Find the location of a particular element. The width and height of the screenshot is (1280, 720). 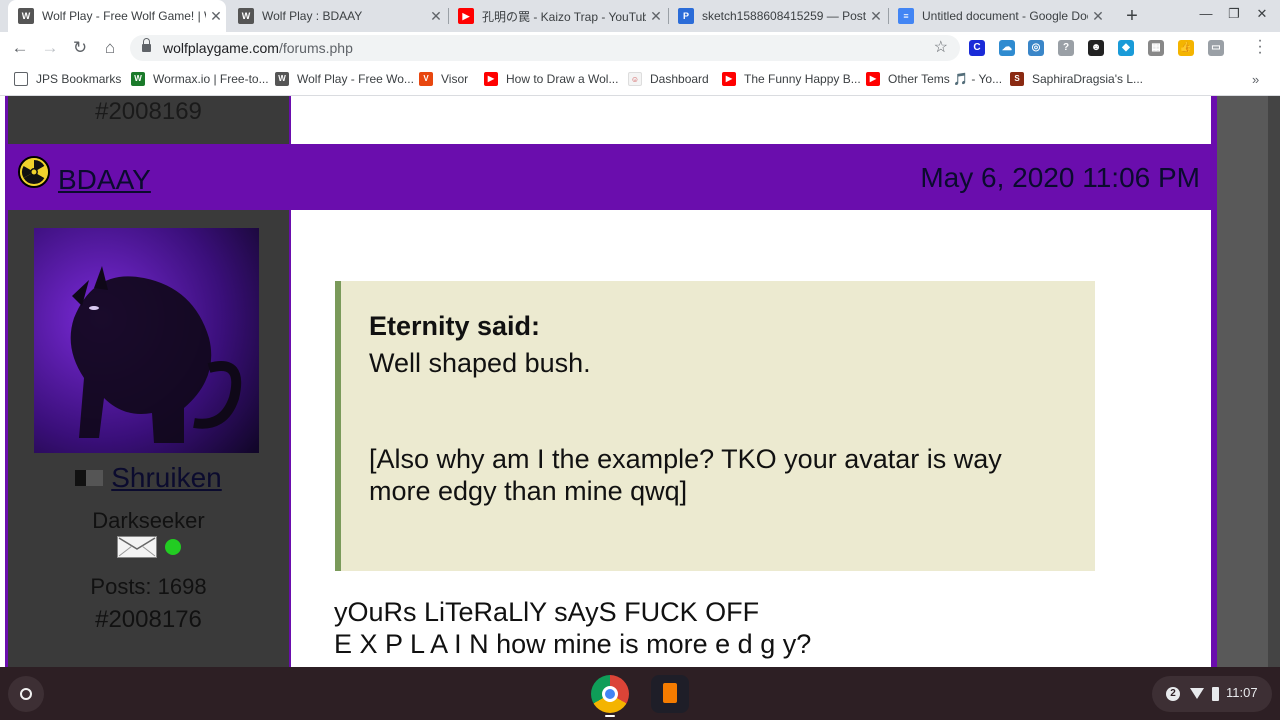

bookmark-item: JPS Bookmarks is located at coordinates (67, 79).